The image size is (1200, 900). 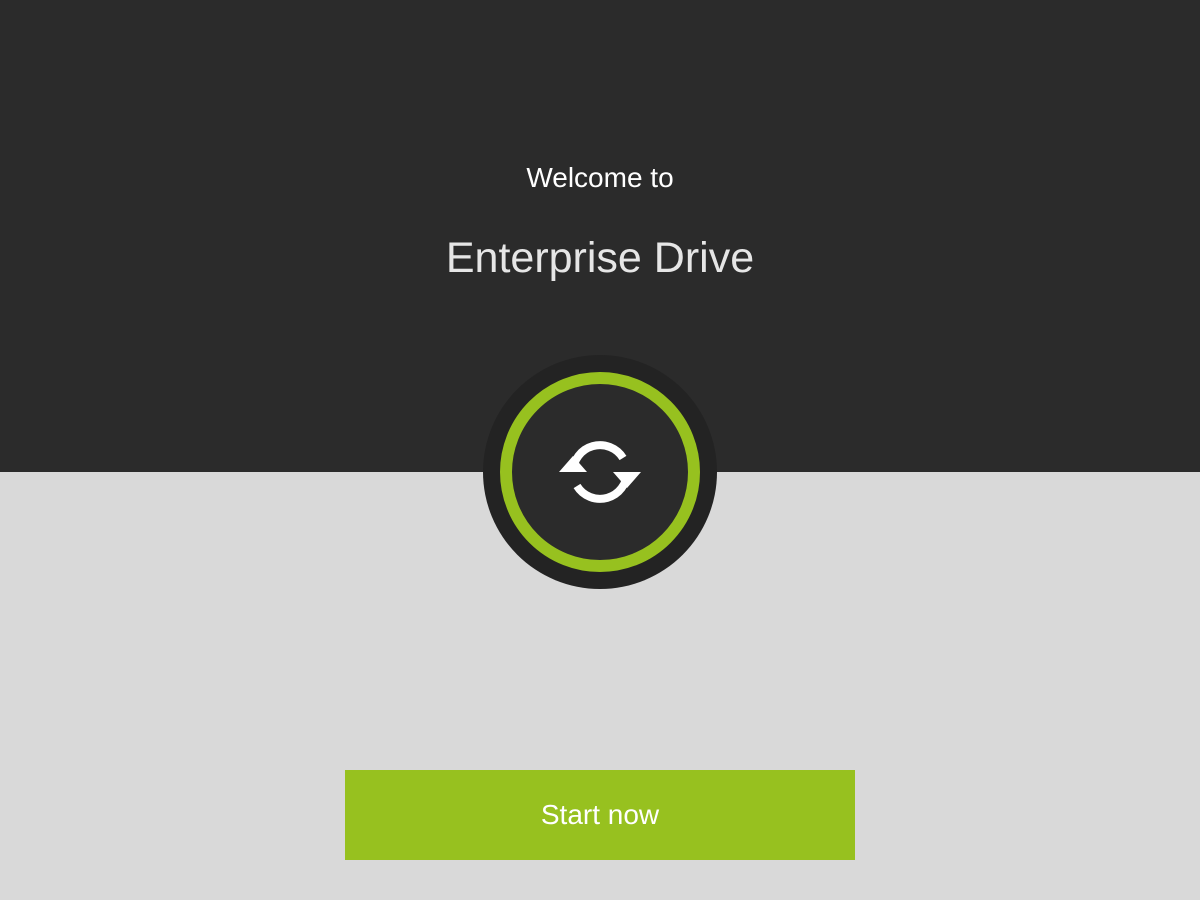 I want to click on start-now-button: Start now, so click(x=600, y=815).